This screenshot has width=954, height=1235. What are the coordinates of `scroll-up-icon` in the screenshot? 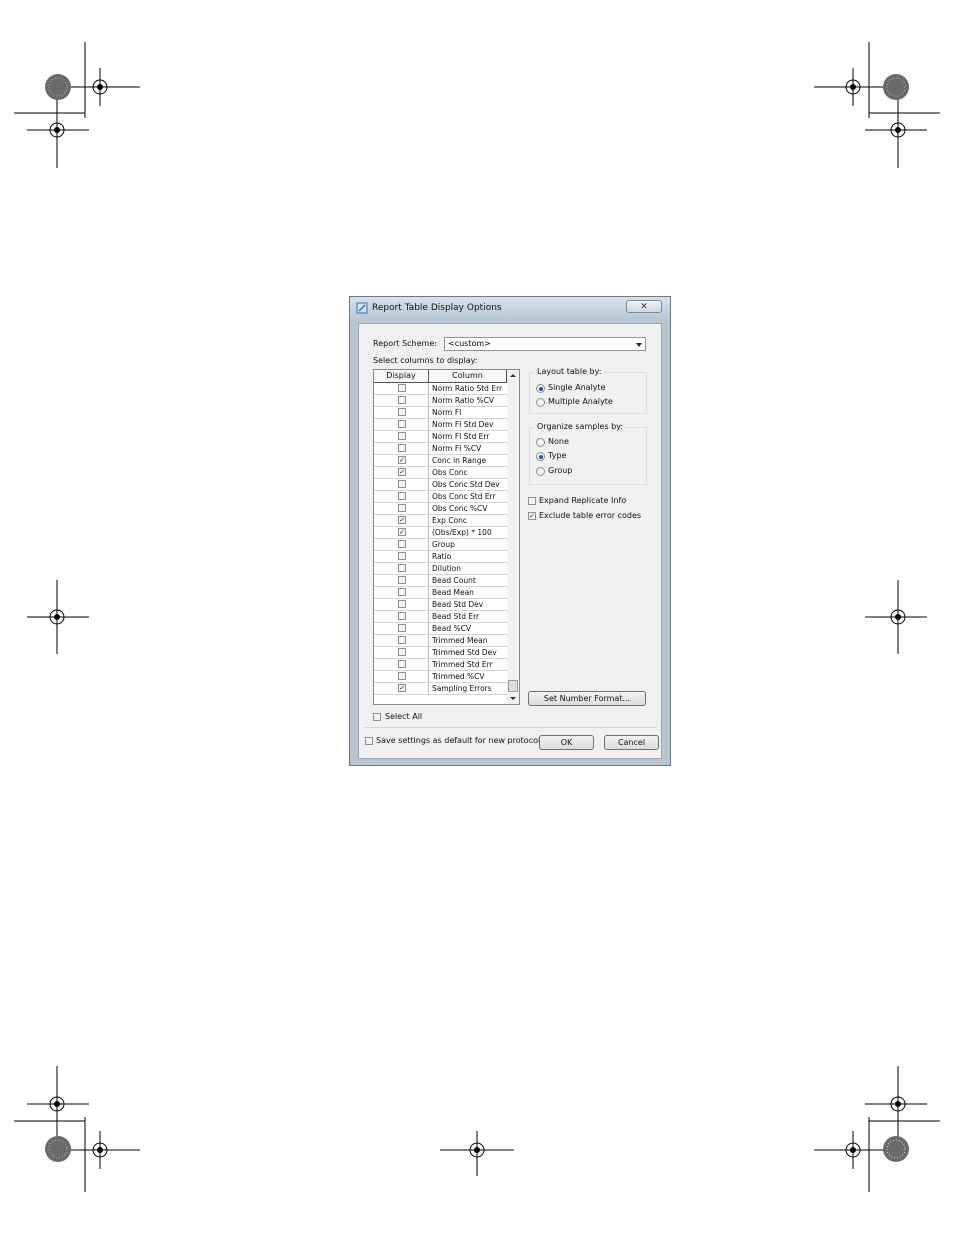 It's located at (513, 375).